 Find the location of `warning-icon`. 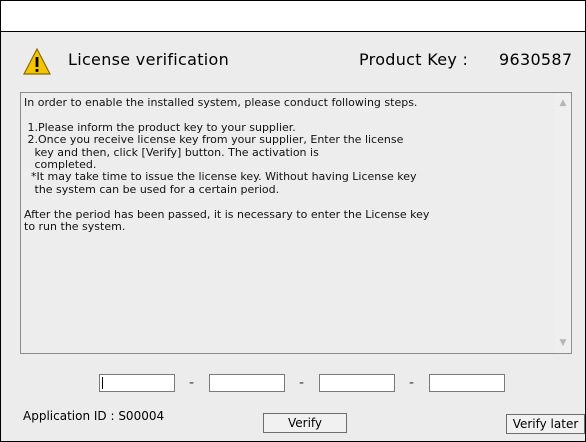

warning-icon is located at coordinates (37, 61).